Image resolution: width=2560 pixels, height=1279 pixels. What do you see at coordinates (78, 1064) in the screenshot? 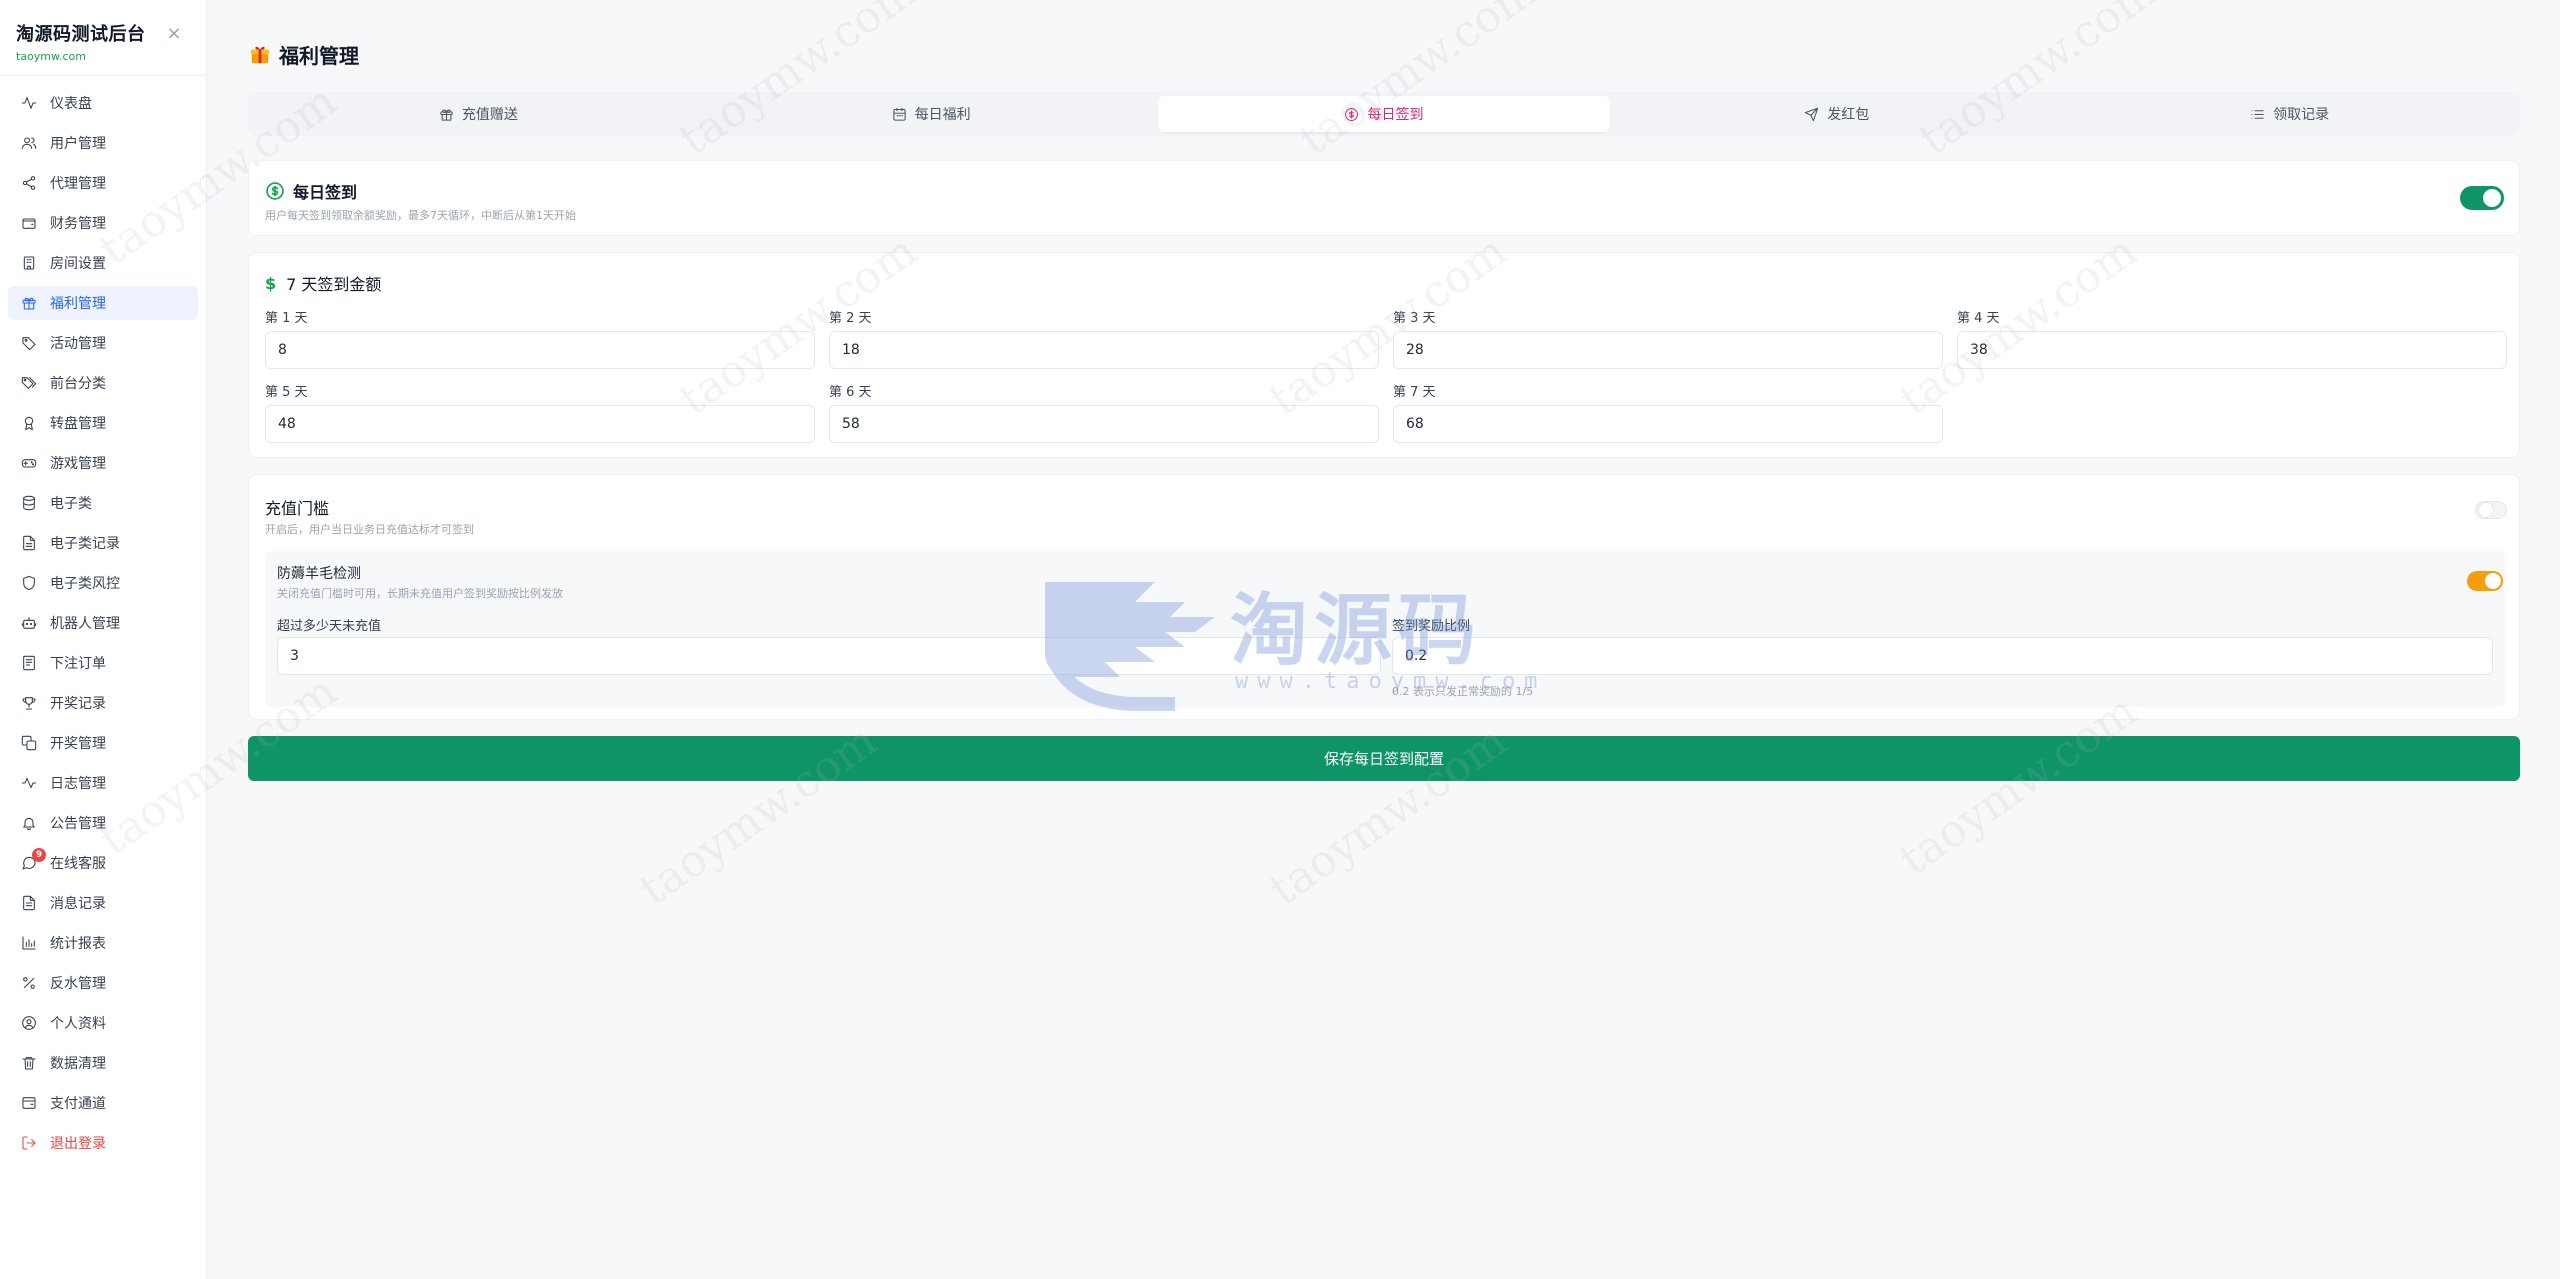
I see `sidebar-item-label: 数据清理` at bounding box center [78, 1064].